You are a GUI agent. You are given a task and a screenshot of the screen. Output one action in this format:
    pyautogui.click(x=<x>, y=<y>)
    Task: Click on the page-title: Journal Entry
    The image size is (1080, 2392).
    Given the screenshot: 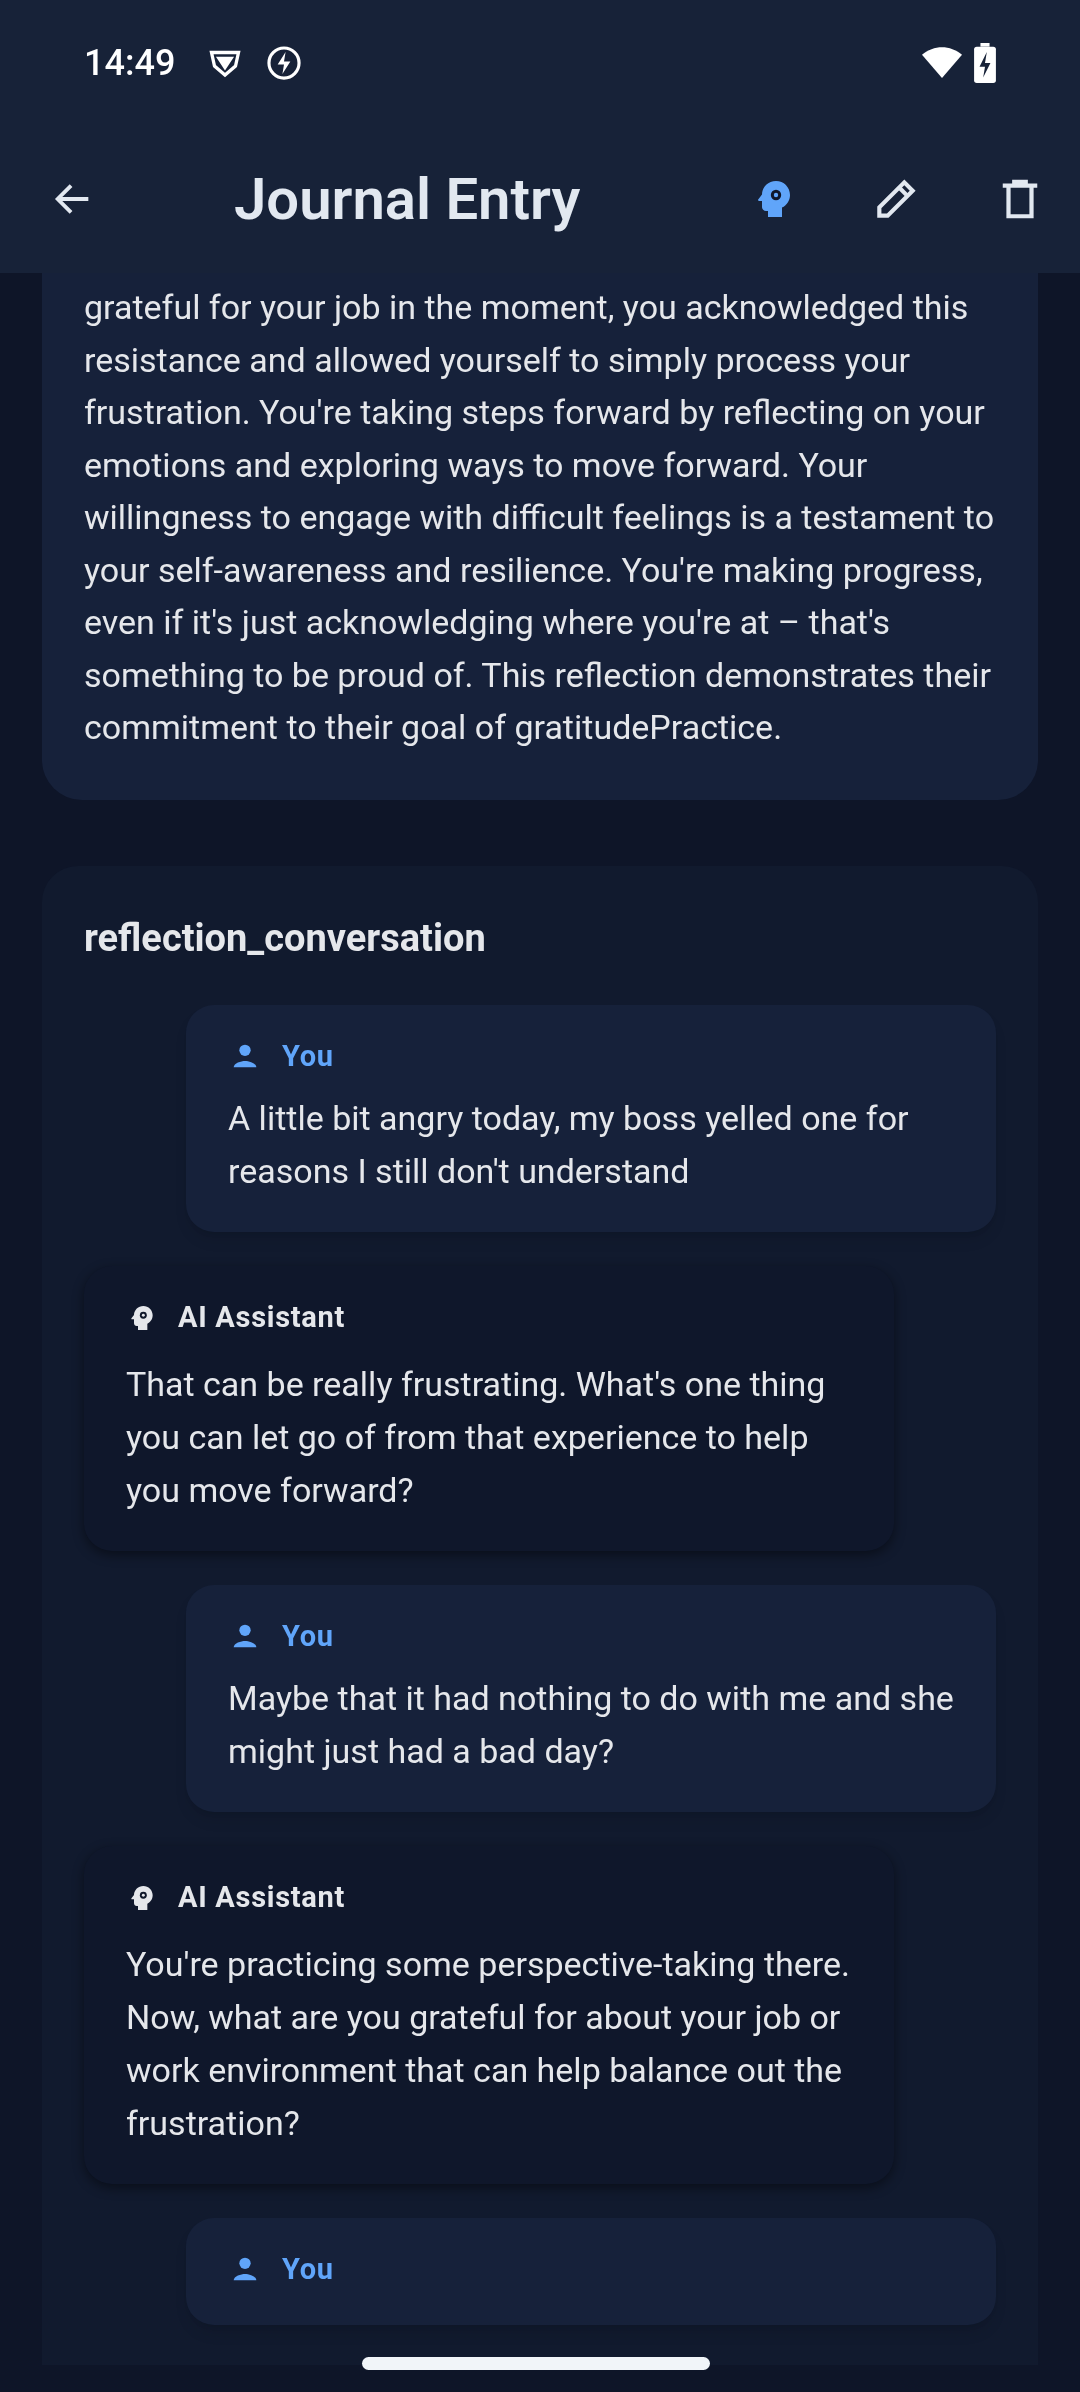 What is the action you would take?
    pyautogui.click(x=407, y=199)
    